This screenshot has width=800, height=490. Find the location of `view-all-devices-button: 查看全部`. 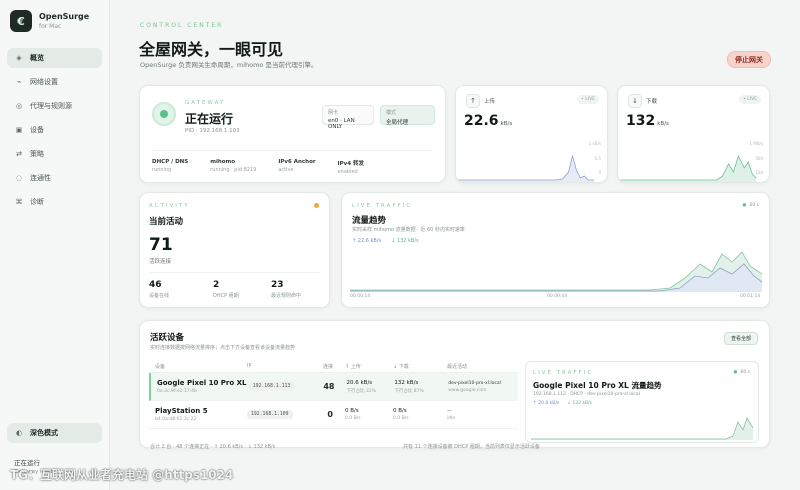

view-all-devices-button: 查看全部 is located at coordinates (740, 338).